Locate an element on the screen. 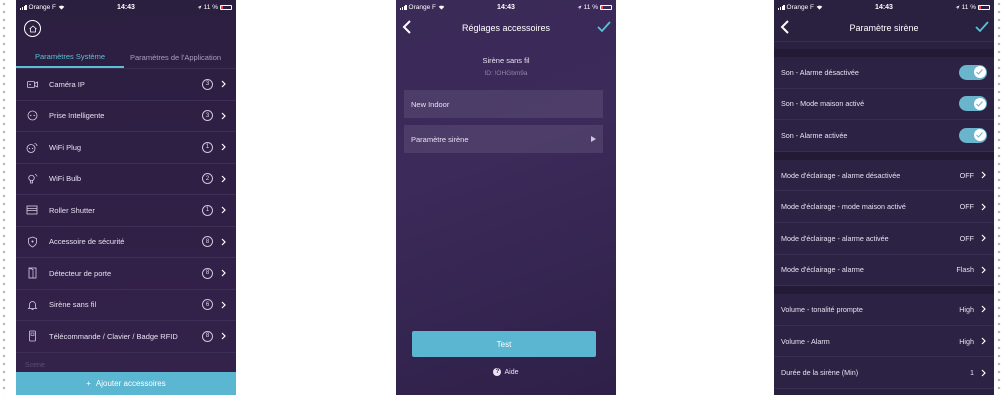 This screenshot has width=1002, height=395. check-icon is located at coordinates (979, 103).